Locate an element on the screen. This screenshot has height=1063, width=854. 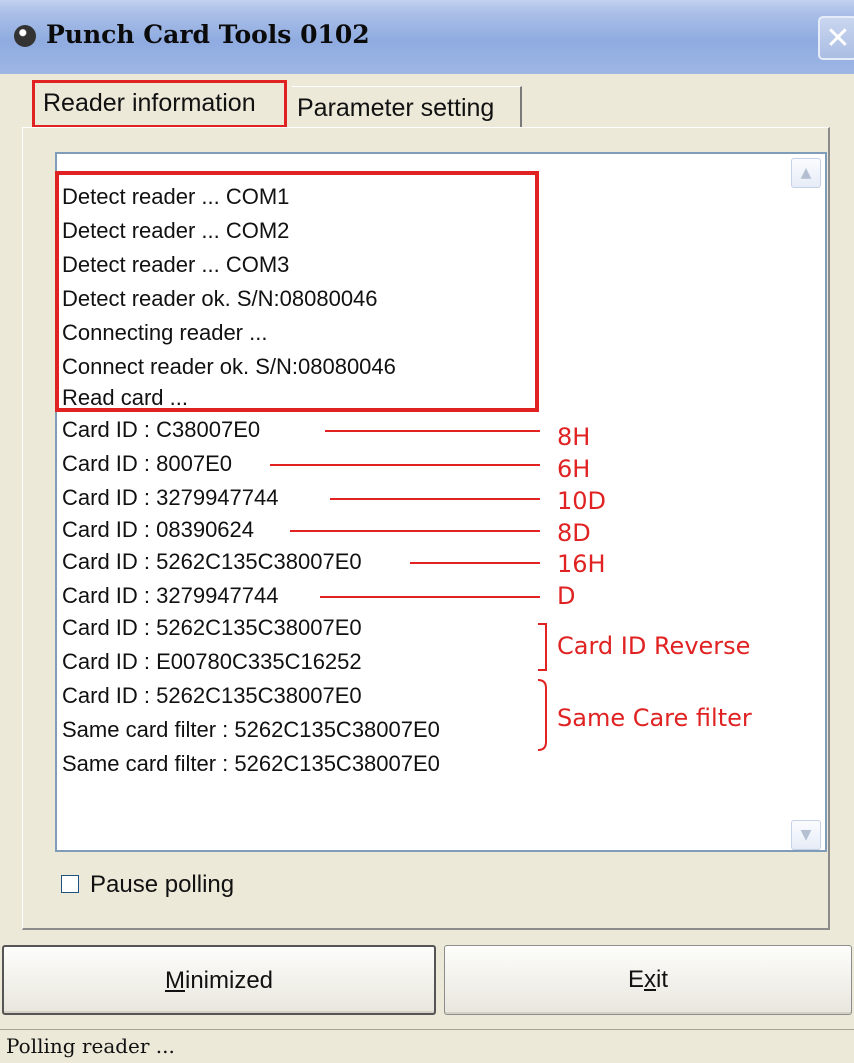
log-line: Card ID : 08390624 is located at coordinates (158, 529).